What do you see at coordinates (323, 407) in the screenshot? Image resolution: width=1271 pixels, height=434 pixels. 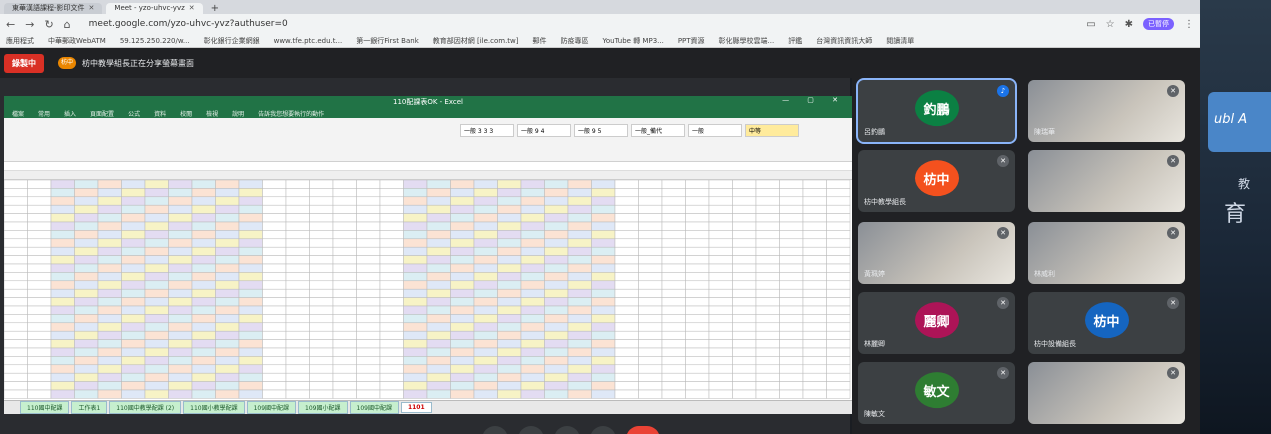 I see `sheet-tab: 109國小配課` at bounding box center [323, 407].